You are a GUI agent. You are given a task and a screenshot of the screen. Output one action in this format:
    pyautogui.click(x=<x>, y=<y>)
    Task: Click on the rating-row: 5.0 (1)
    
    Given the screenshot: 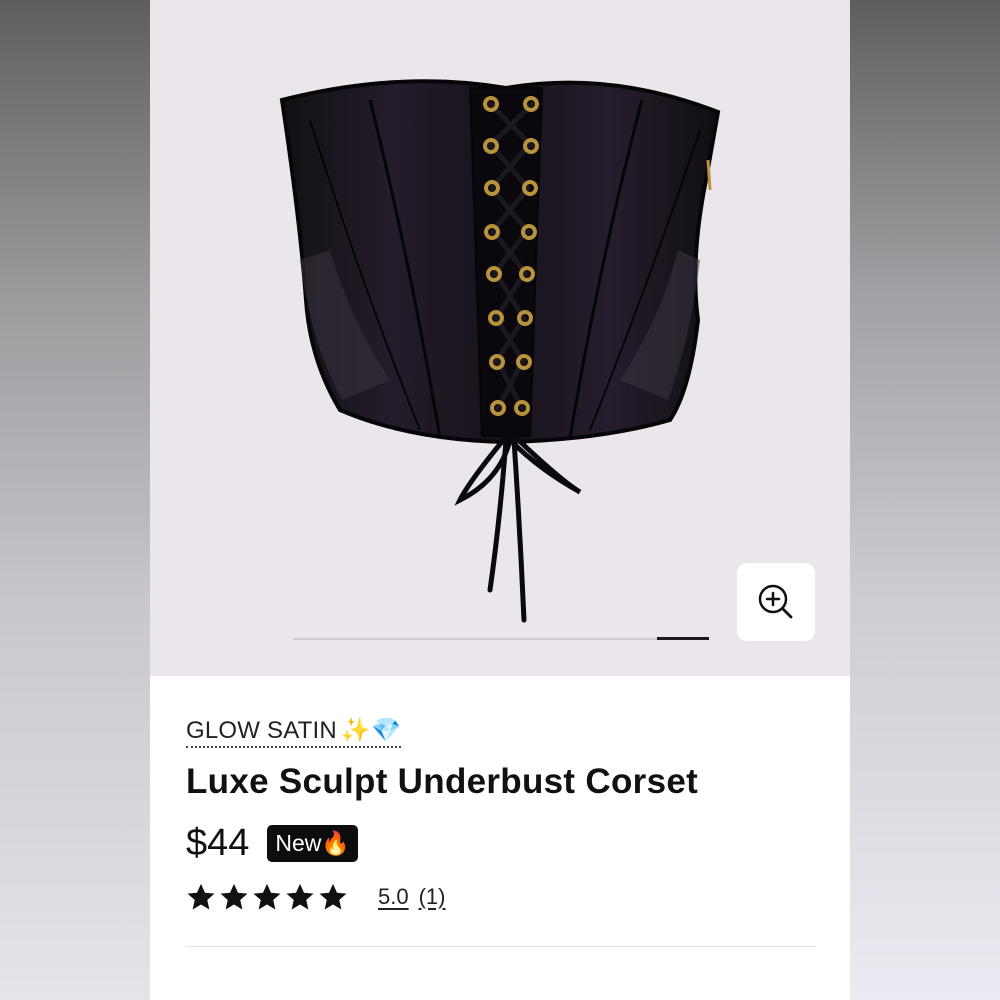 What is the action you would take?
    pyautogui.click(x=315, y=897)
    